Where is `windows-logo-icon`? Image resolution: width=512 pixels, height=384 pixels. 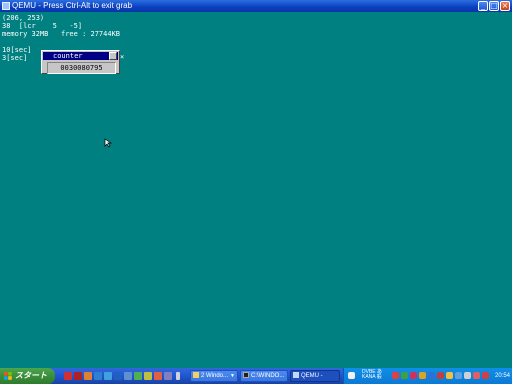
windows-logo-icon is located at coordinates (8, 376).